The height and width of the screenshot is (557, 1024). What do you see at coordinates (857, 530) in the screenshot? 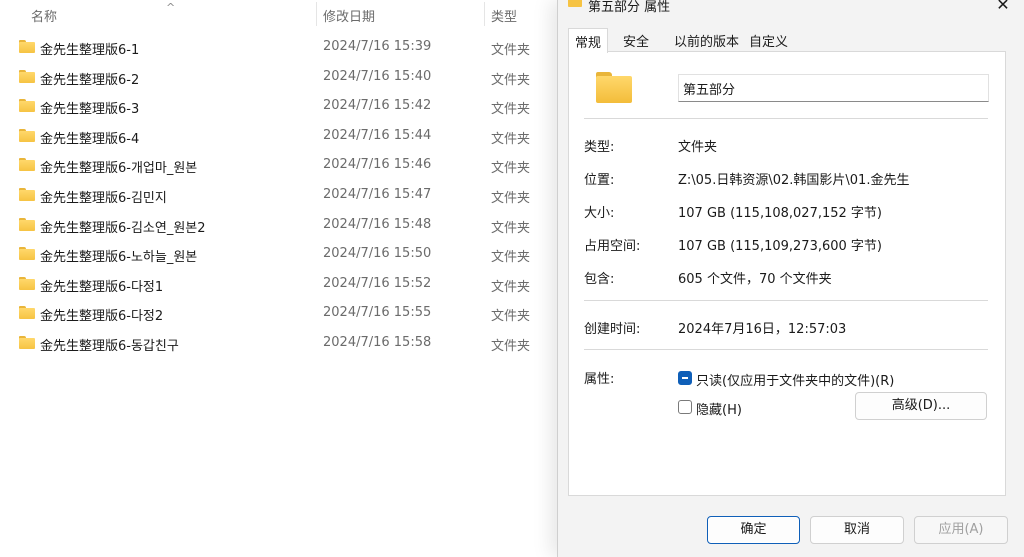
I see `cancel-button: 取消` at bounding box center [857, 530].